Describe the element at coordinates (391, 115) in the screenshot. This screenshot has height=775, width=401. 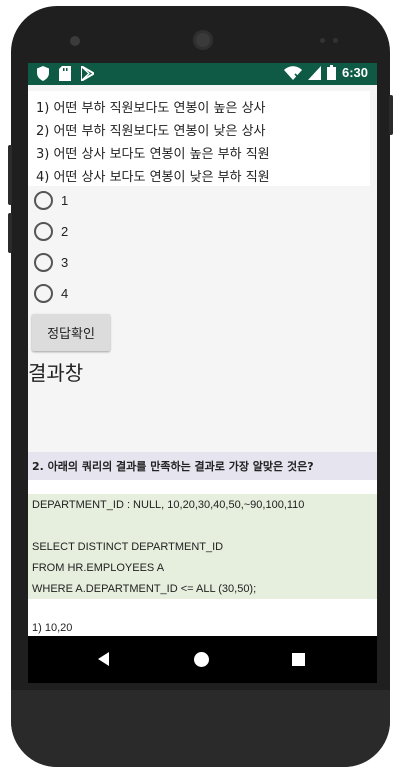
I see `power-button-right` at that location.